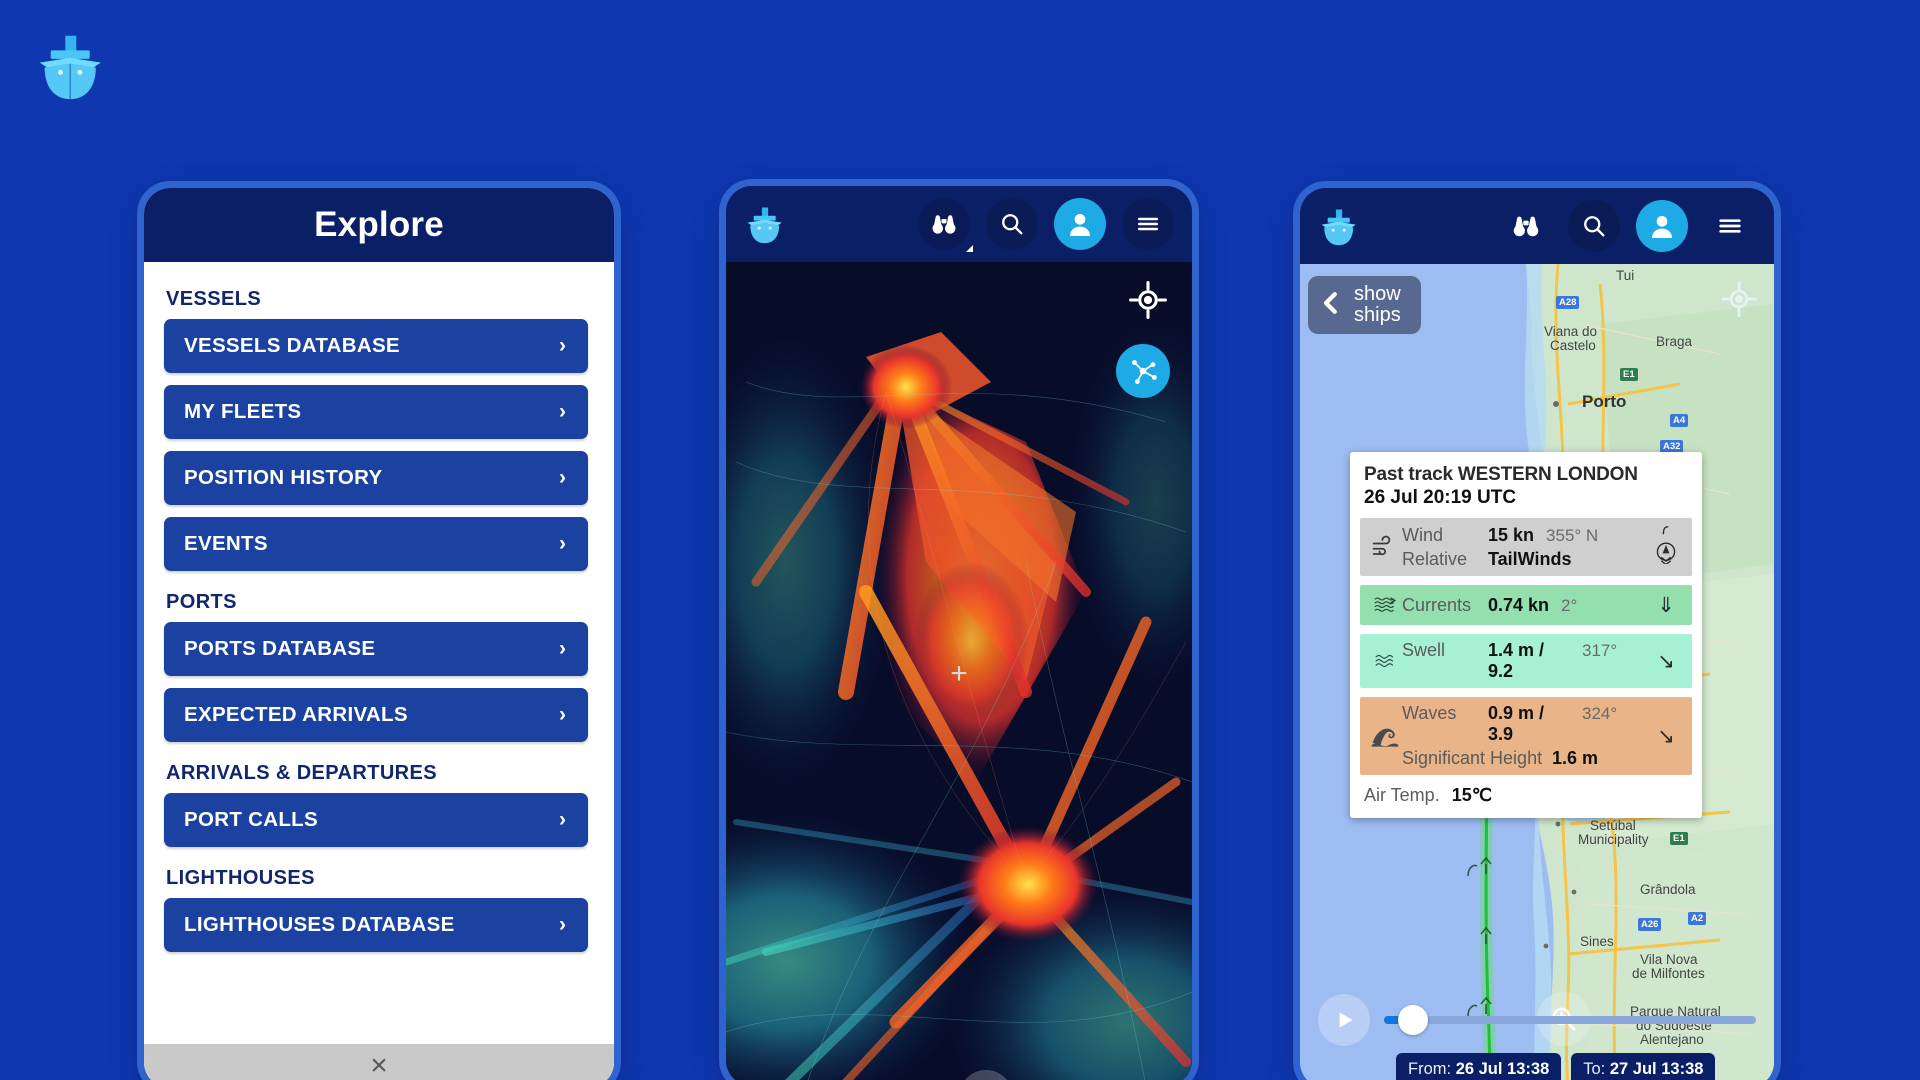 This screenshot has height=1080, width=1920. Describe the element at coordinates (1143, 371) in the screenshot. I see `network-layers-icon` at that location.